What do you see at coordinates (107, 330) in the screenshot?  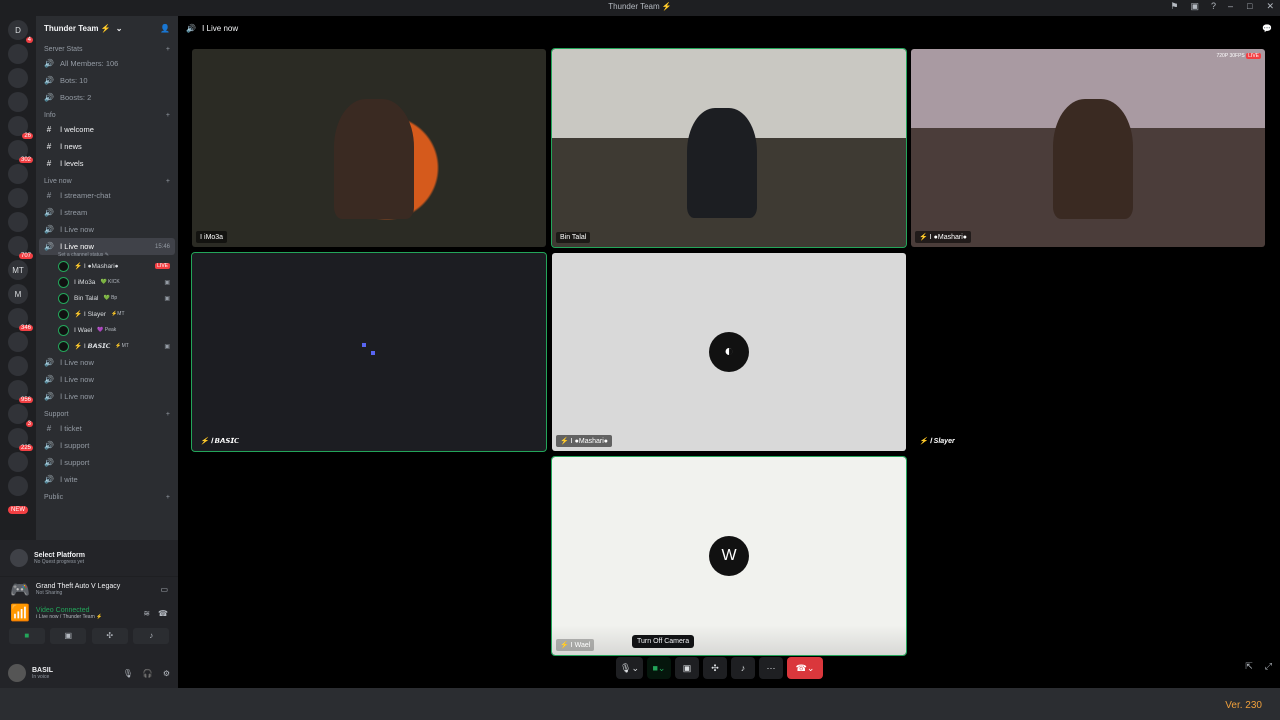 I see `voice-user: ꓲ Wael 💜 Peak` at bounding box center [107, 330].